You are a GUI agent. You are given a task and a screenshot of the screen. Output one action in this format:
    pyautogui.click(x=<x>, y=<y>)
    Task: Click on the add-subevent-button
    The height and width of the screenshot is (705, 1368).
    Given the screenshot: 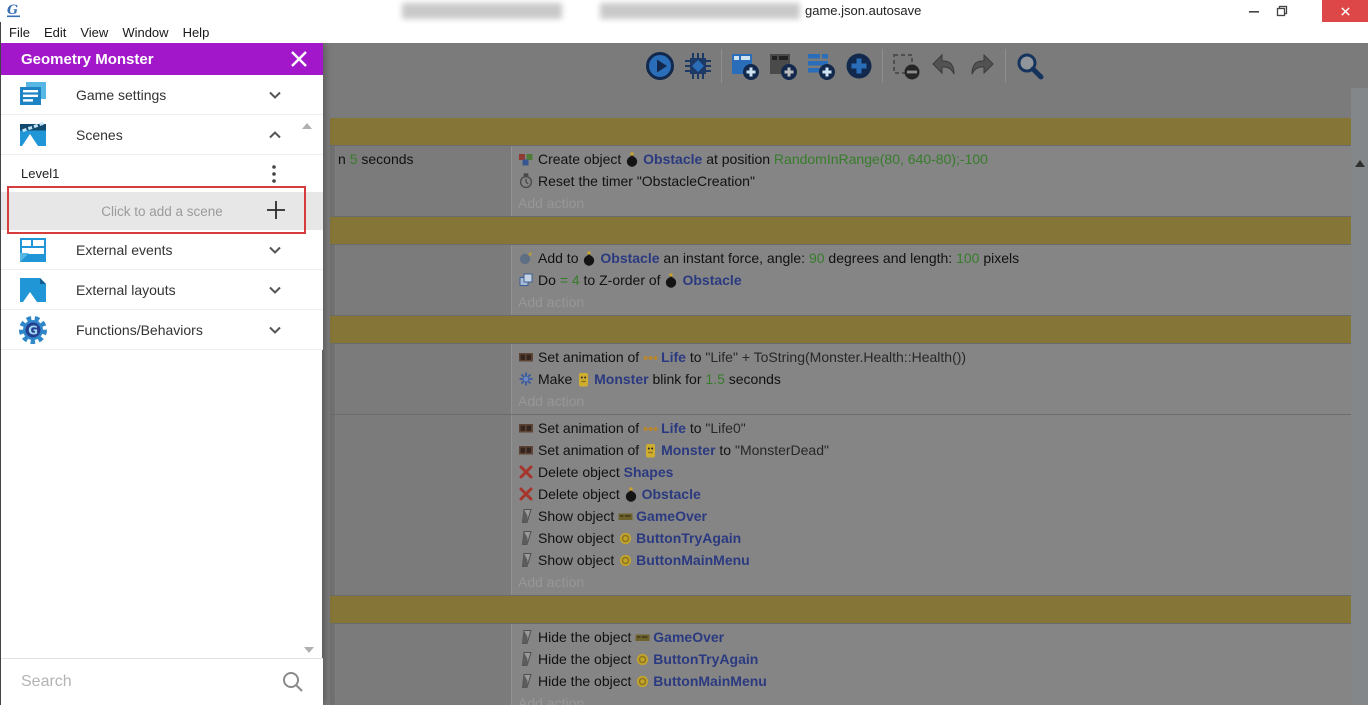 What is the action you would take?
    pyautogui.click(x=783, y=66)
    